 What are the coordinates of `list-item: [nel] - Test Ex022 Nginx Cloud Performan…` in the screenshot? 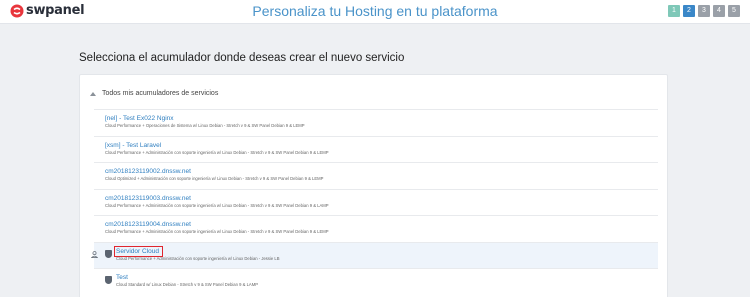 It's located at (376, 122).